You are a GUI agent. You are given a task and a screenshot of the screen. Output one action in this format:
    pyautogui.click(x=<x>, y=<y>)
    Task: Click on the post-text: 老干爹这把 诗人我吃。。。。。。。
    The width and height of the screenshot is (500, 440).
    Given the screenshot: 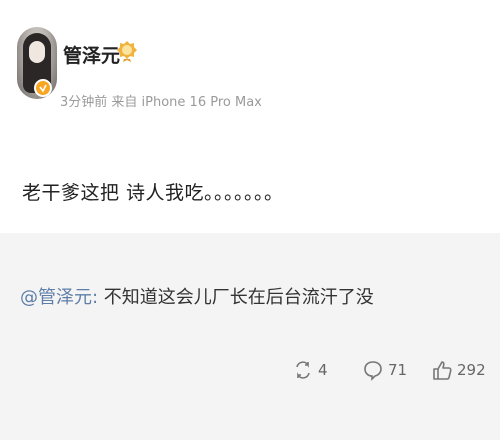 What is the action you would take?
    pyautogui.click(x=153, y=193)
    